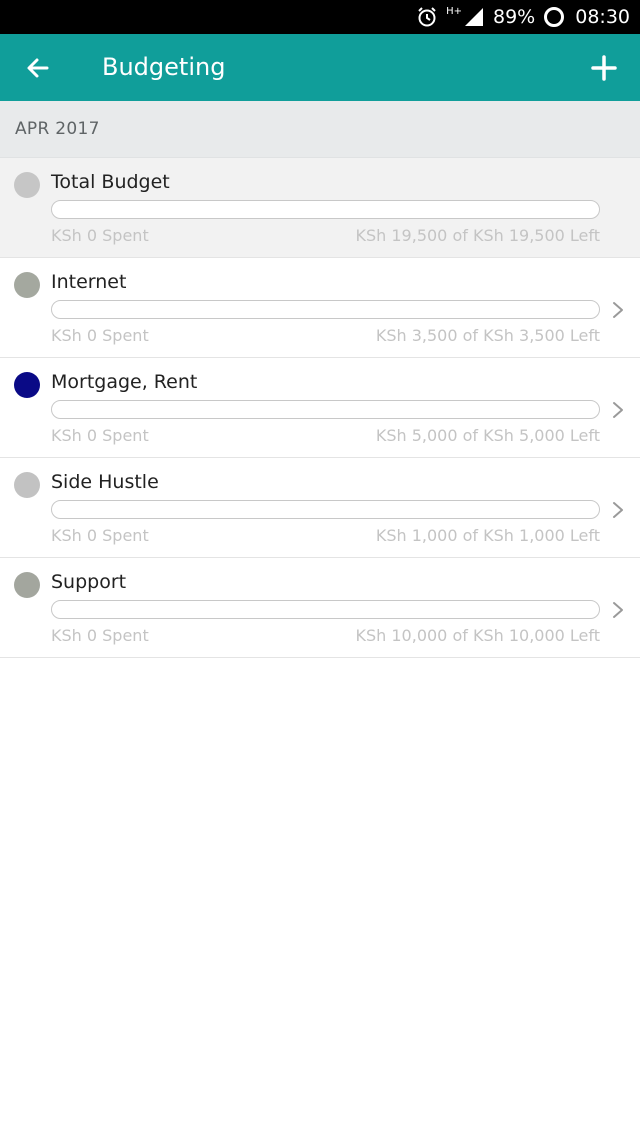 Image resolution: width=640 pixels, height=1138 pixels. What do you see at coordinates (105, 482) in the screenshot?
I see `budget-name: Side Hustle` at bounding box center [105, 482].